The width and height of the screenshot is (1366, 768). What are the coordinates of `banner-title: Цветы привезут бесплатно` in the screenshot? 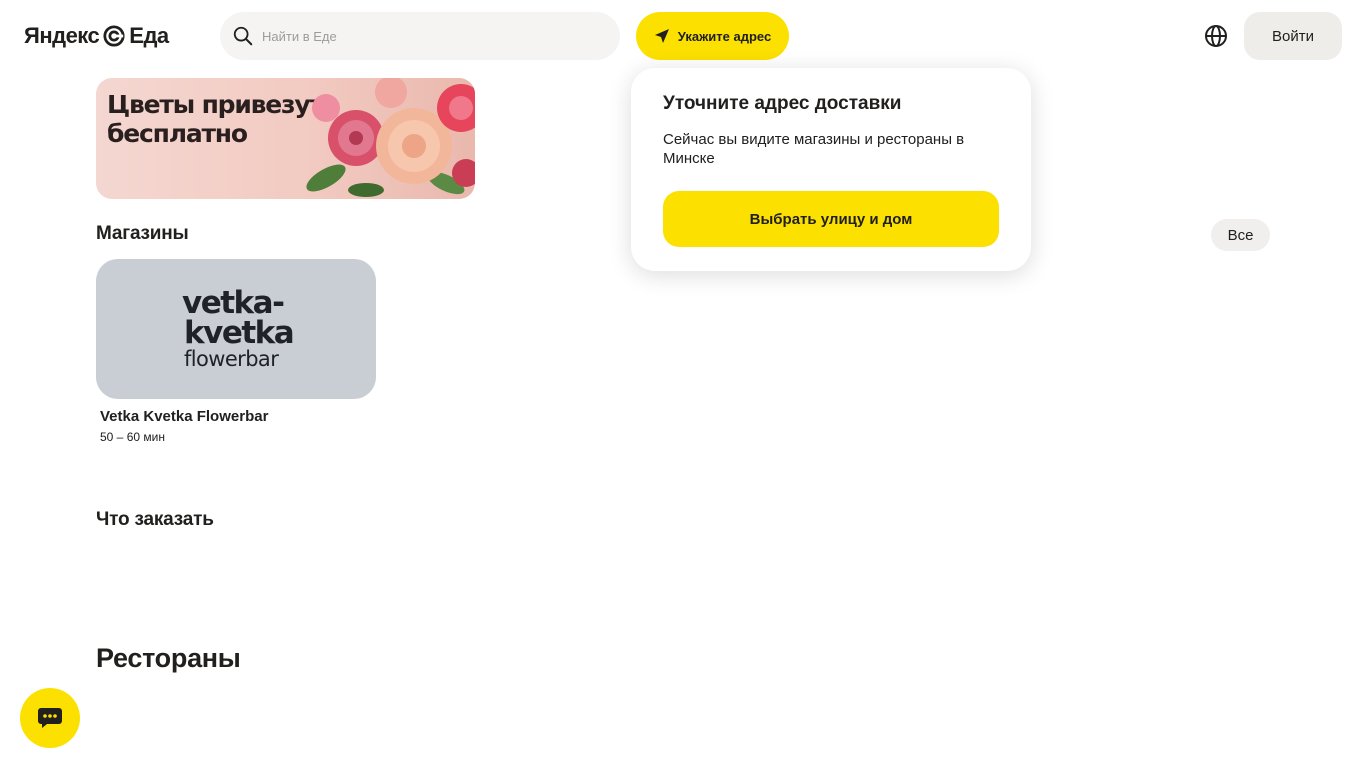 It's located at (215, 119).